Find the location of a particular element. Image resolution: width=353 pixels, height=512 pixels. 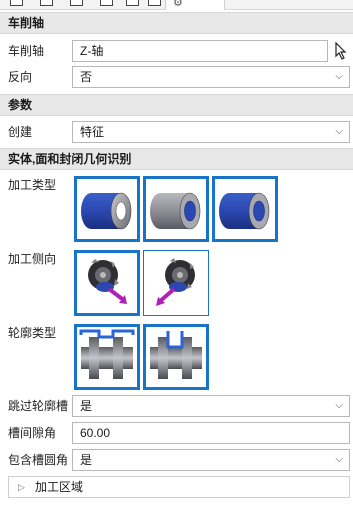

machining-side-left-tile is located at coordinates (107, 283).